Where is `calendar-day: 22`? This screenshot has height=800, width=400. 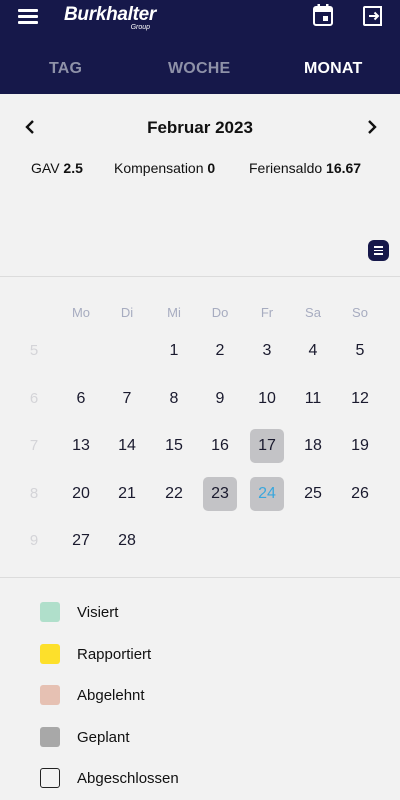 calendar-day: 22 is located at coordinates (174, 494).